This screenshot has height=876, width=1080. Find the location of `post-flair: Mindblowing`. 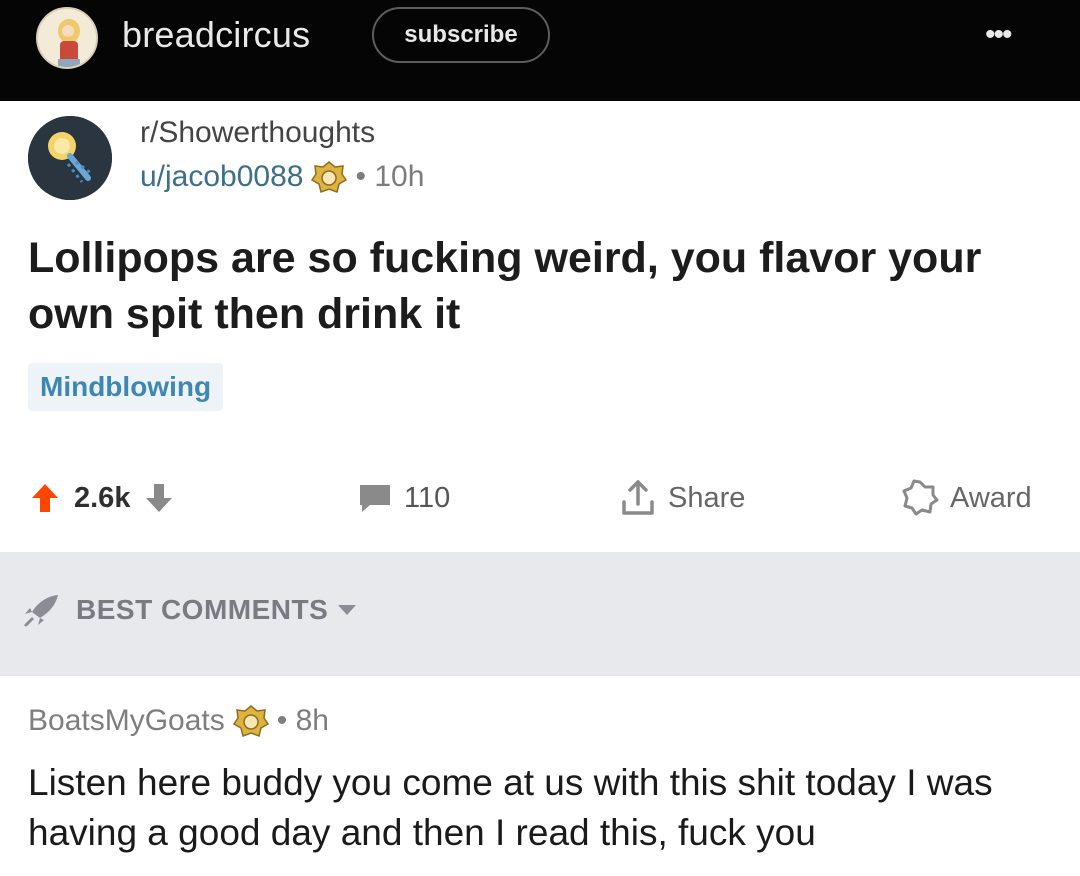

post-flair: Mindblowing is located at coordinates (126, 387).